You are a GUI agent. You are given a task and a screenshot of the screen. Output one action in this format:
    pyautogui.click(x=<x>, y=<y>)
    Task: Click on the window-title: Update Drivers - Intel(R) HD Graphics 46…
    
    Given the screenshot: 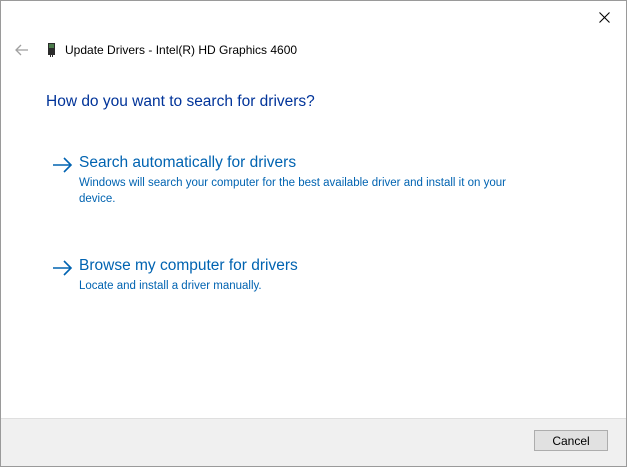 What is the action you would take?
    pyautogui.click(x=181, y=50)
    